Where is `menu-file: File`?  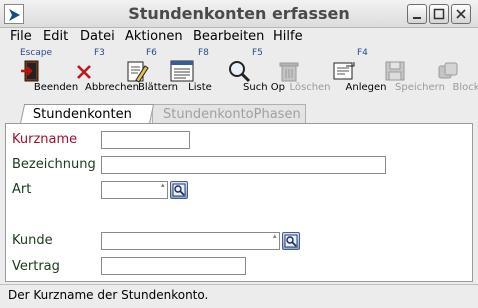 menu-file: File is located at coordinates (21, 36).